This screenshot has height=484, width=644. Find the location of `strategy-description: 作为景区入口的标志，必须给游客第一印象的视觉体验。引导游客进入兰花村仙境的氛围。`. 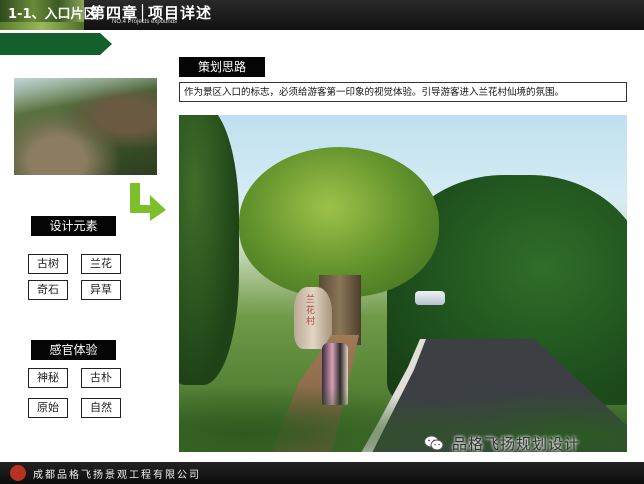

strategy-description: 作为景区入口的标志，必须给游客第一印象的视觉体验。引导游客进入兰花村仙境的氛围。 is located at coordinates (403, 92).